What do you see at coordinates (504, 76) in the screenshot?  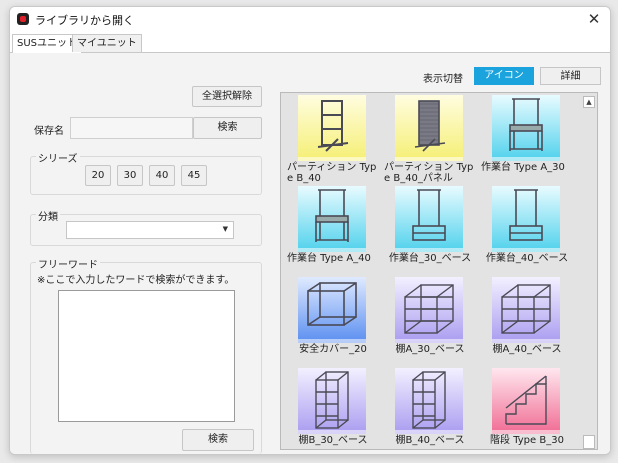 I see `icon-view-button: アイコン` at bounding box center [504, 76].